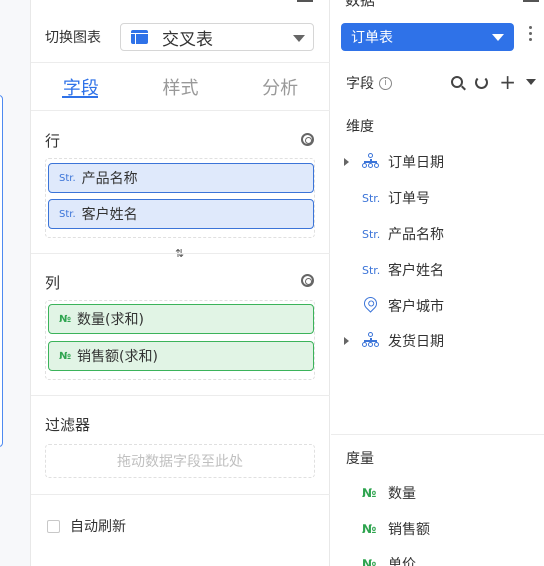 This screenshot has height=566, width=544. Describe the element at coordinates (409, 199) in the screenshot. I see `field-label: 订单号` at that location.